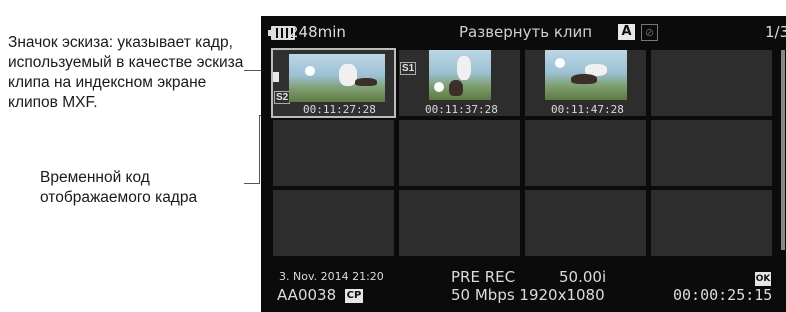  I want to click on thumbnail-timecode: 00:11:37:28, so click(461, 109).